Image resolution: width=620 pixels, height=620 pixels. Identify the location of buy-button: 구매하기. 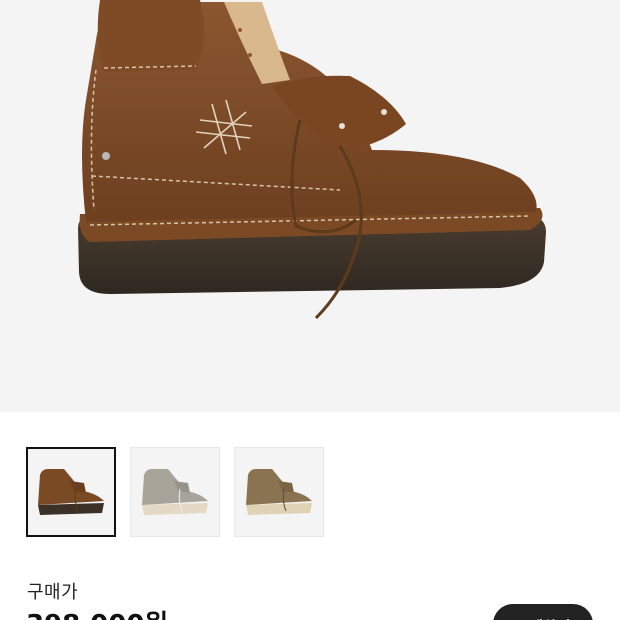
(543, 612).